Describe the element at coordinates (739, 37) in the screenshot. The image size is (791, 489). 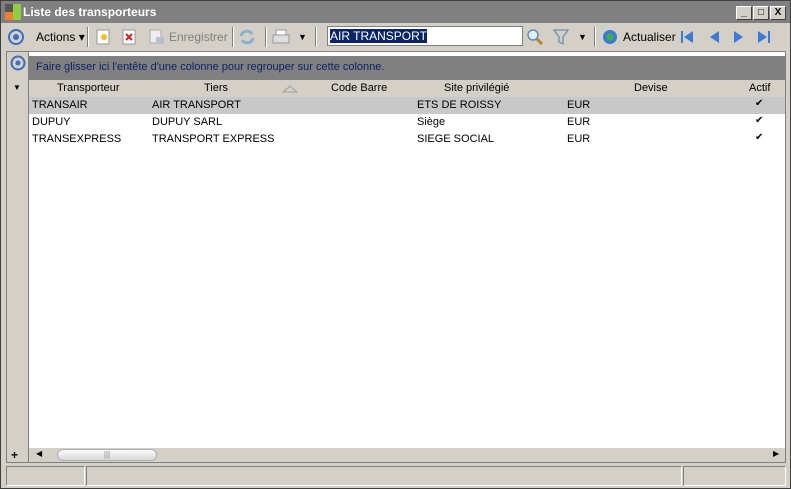
I see `next-record-icon` at that location.